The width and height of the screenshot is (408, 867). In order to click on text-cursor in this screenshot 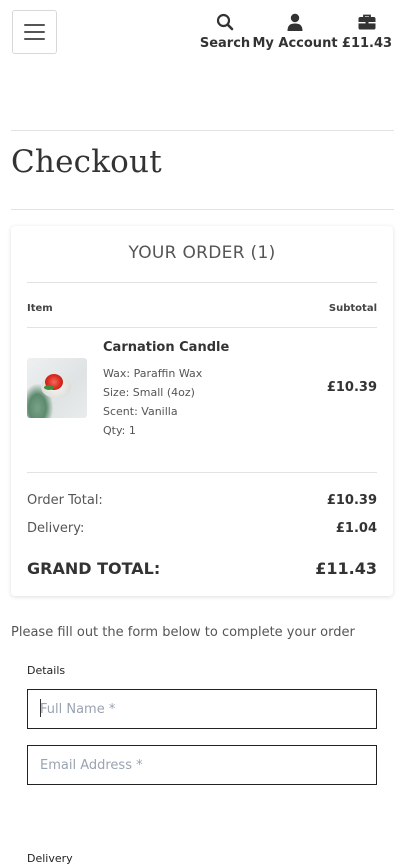, I will do `click(40, 708)`.